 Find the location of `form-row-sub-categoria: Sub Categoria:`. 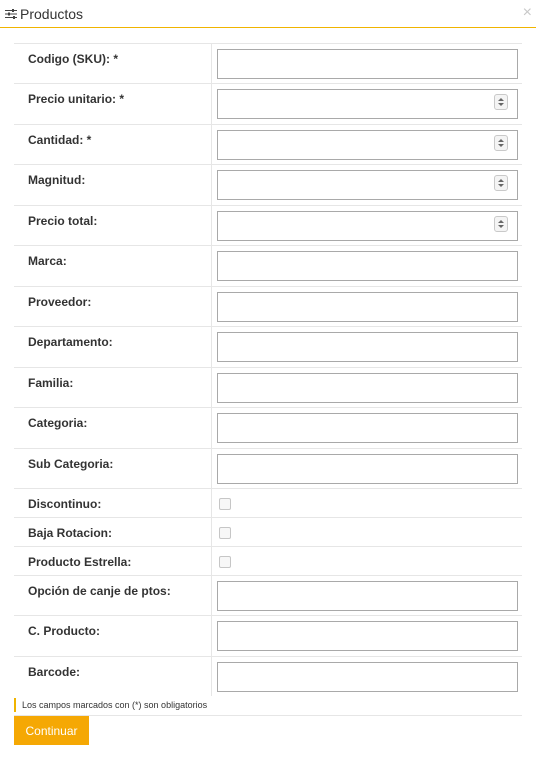

form-row-sub-categoria: Sub Categoria: is located at coordinates (268, 468).